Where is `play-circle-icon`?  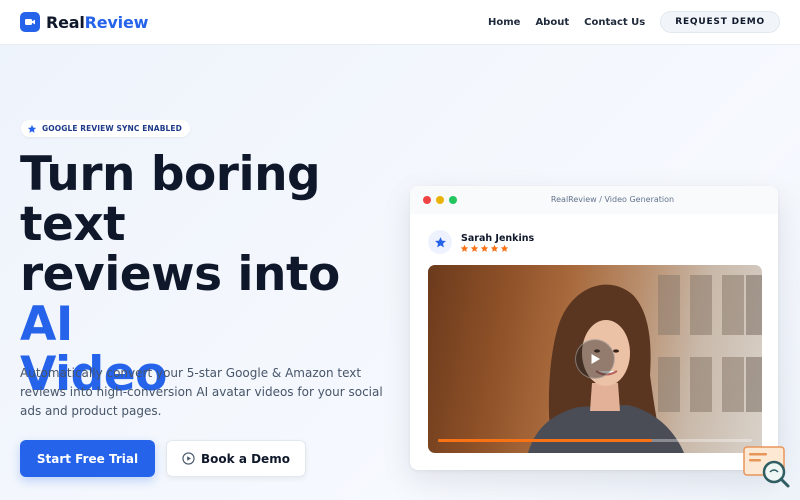 play-circle-icon is located at coordinates (188, 458).